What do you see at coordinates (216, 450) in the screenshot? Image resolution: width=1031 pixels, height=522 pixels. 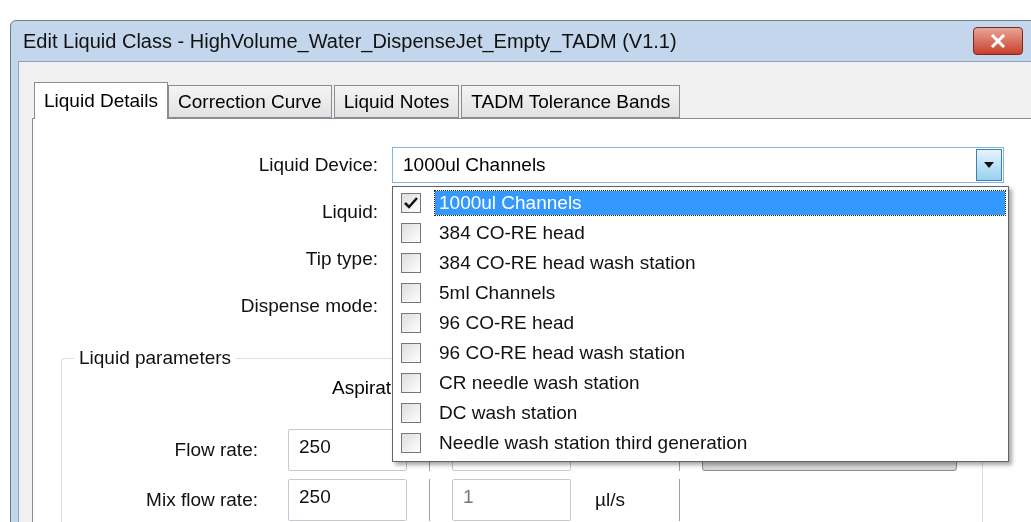 I see `field-label: Flow rate:` at bounding box center [216, 450].